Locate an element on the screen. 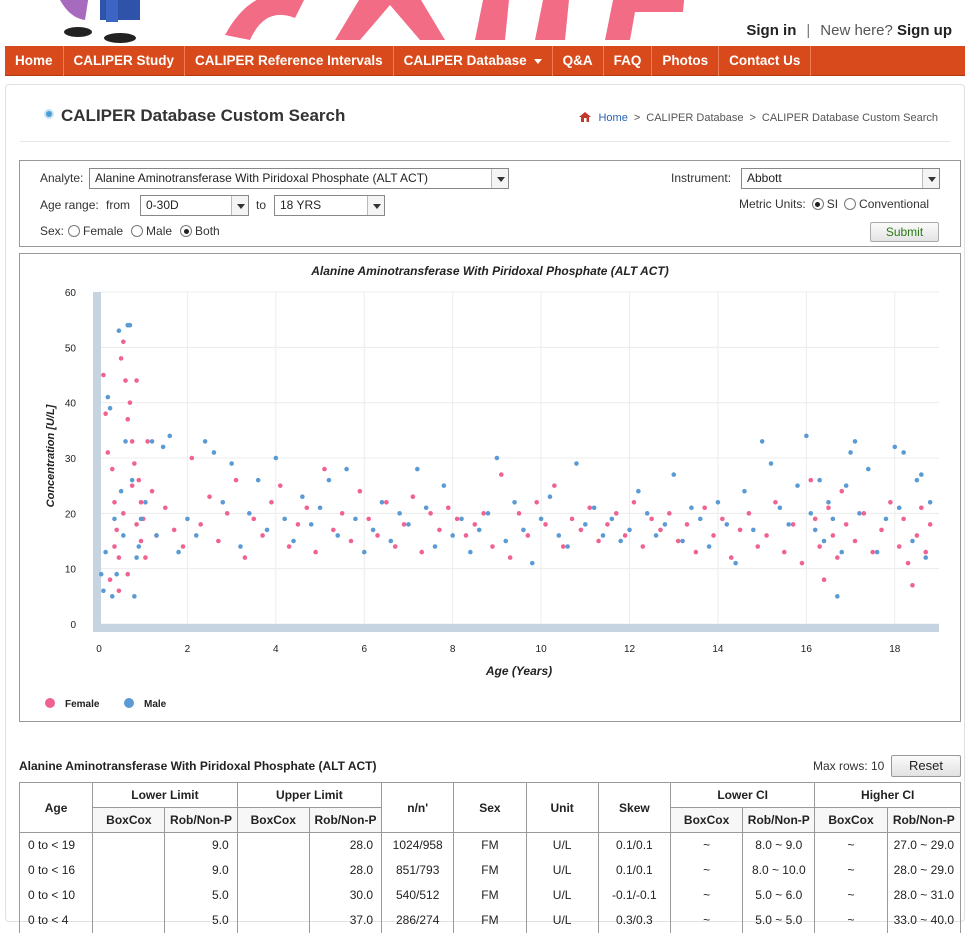  cell-skew: 0.3/0.3 is located at coordinates (634, 920).